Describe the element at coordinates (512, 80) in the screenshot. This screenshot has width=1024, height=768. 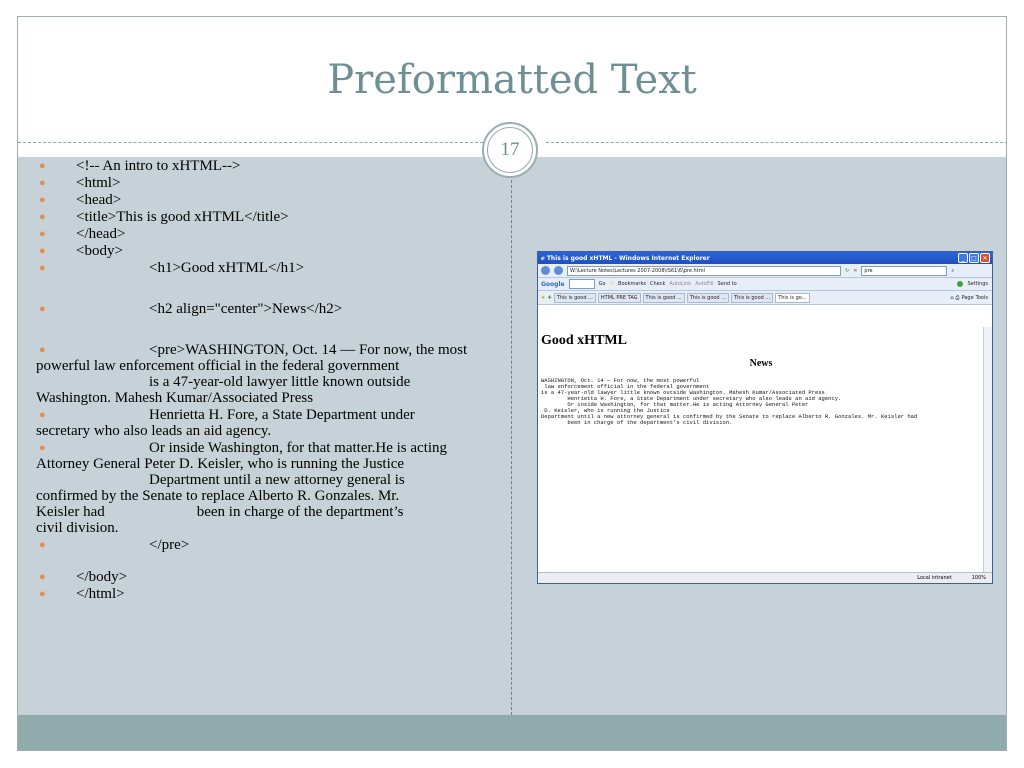
I see `slide-title: Preformatted Text` at that location.